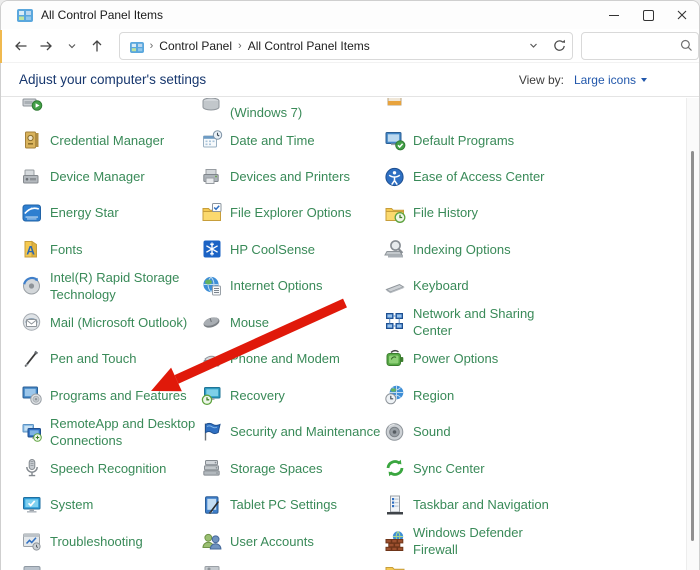 This screenshot has width=700, height=570. What do you see at coordinates (113, 541) in the screenshot?
I see `control-panel-item-troubleshooting: Troubleshooting` at bounding box center [113, 541].